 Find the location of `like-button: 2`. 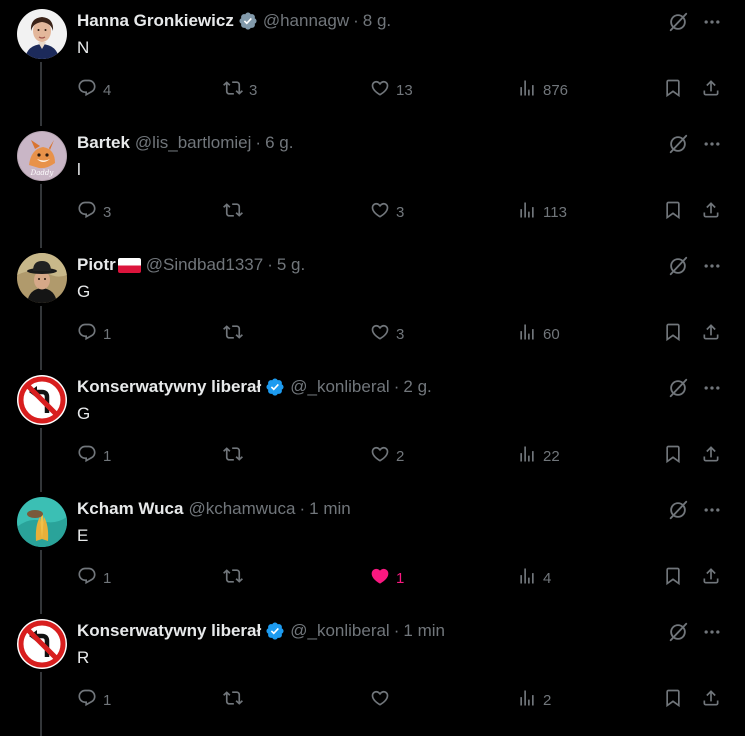

like-button: 2 is located at coordinates (387, 456).